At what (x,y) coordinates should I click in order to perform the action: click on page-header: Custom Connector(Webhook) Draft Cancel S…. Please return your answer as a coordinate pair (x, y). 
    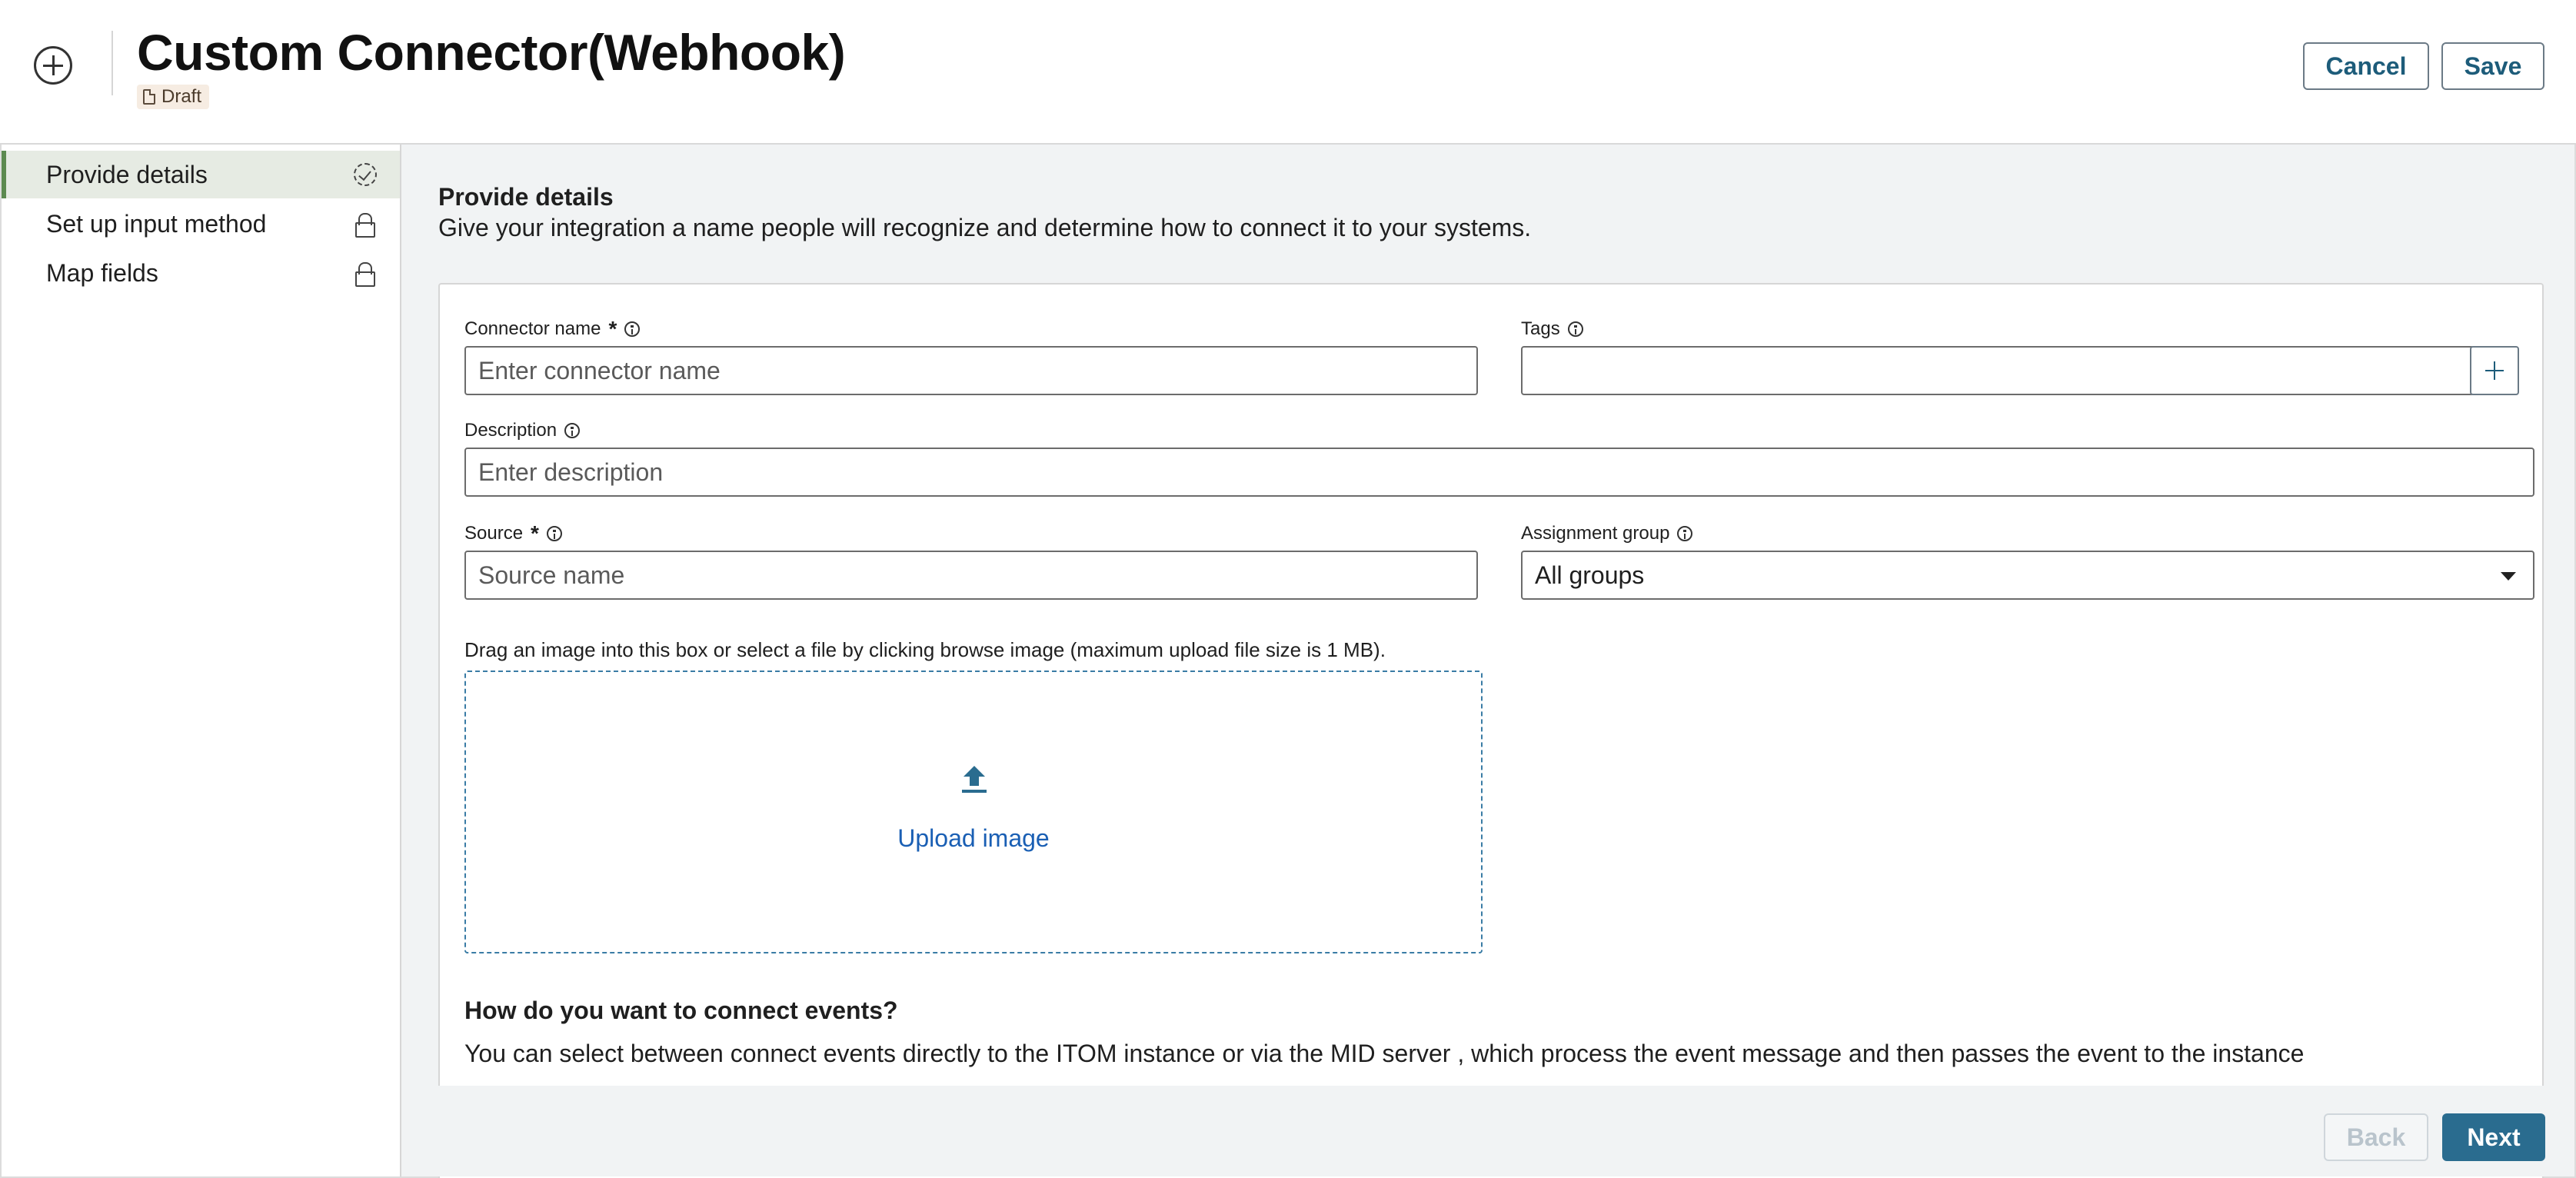
    Looking at the image, I should click on (1288, 72).